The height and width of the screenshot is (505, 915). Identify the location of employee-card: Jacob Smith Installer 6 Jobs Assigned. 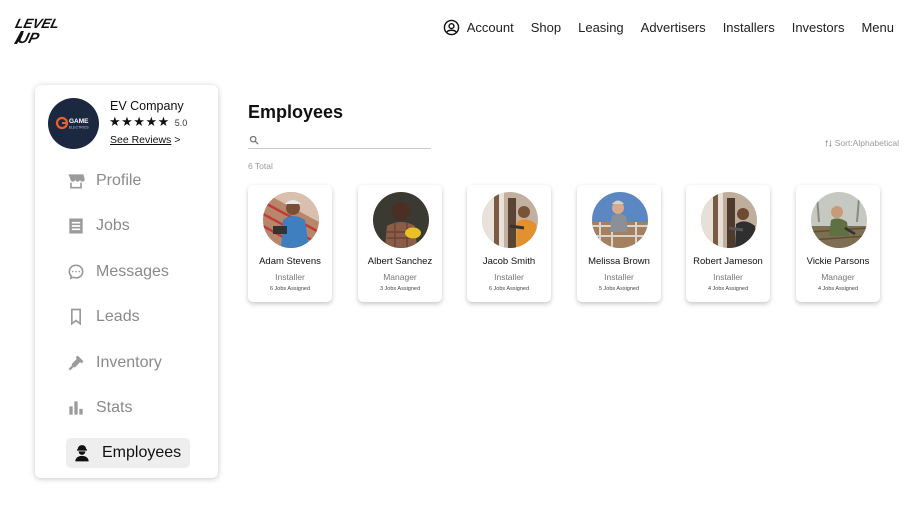
(509, 243).